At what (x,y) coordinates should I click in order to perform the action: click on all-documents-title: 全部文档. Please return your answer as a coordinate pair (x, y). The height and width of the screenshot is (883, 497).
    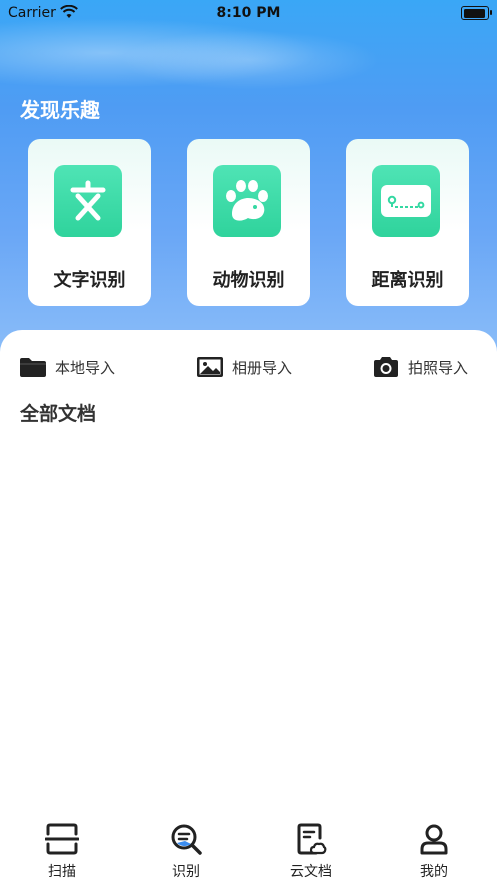
    Looking at the image, I should click on (58, 414).